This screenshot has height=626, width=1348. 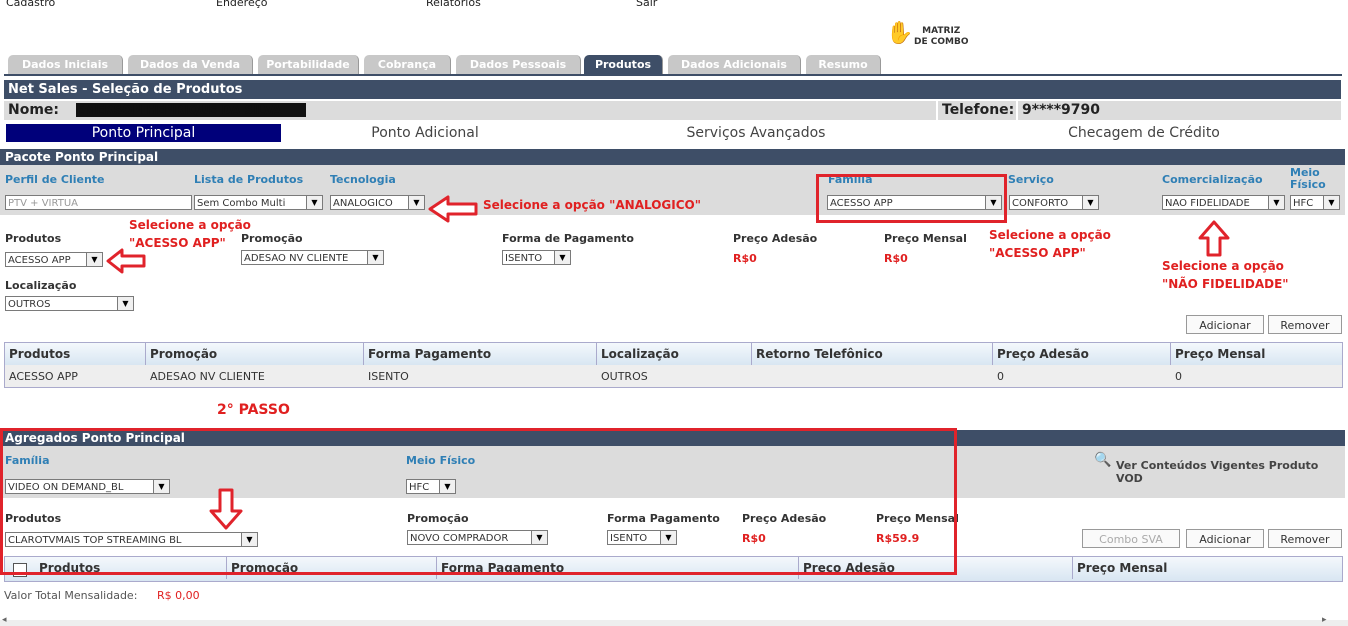 What do you see at coordinates (425, 133) in the screenshot?
I see `subtab-ponto-adicional: Ponto Adicional` at bounding box center [425, 133].